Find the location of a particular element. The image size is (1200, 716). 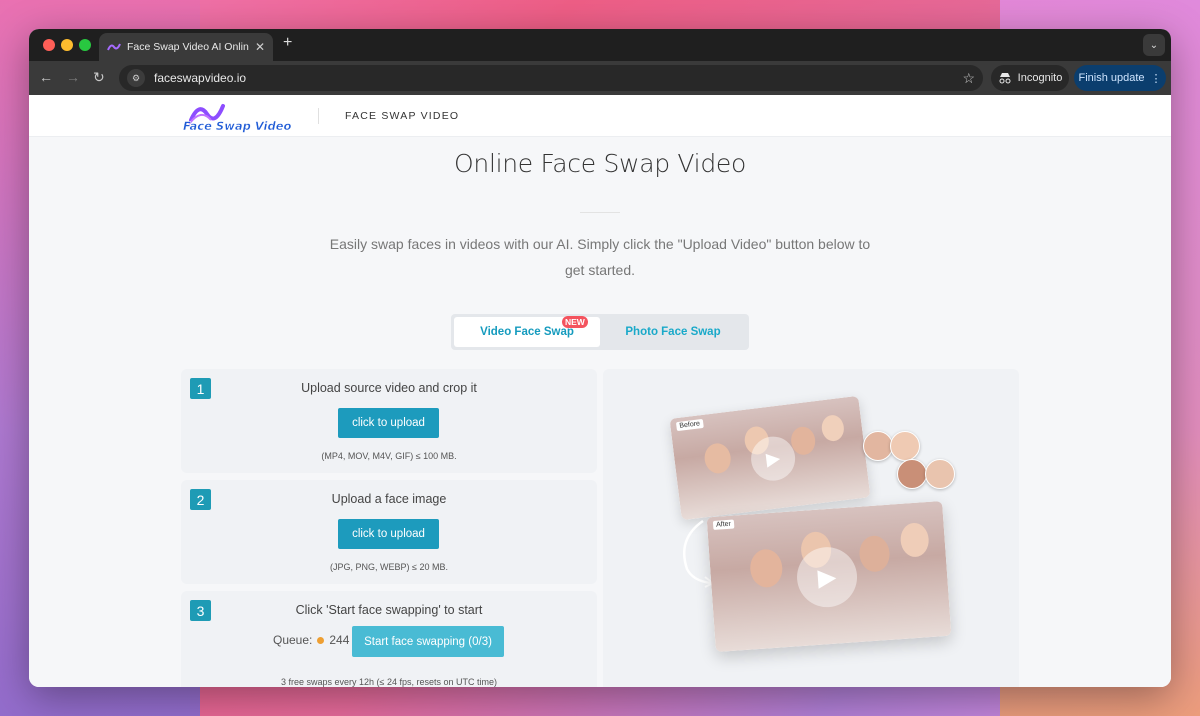

tab-photo-face-swap: Photo Face Swap is located at coordinates (673, 332).